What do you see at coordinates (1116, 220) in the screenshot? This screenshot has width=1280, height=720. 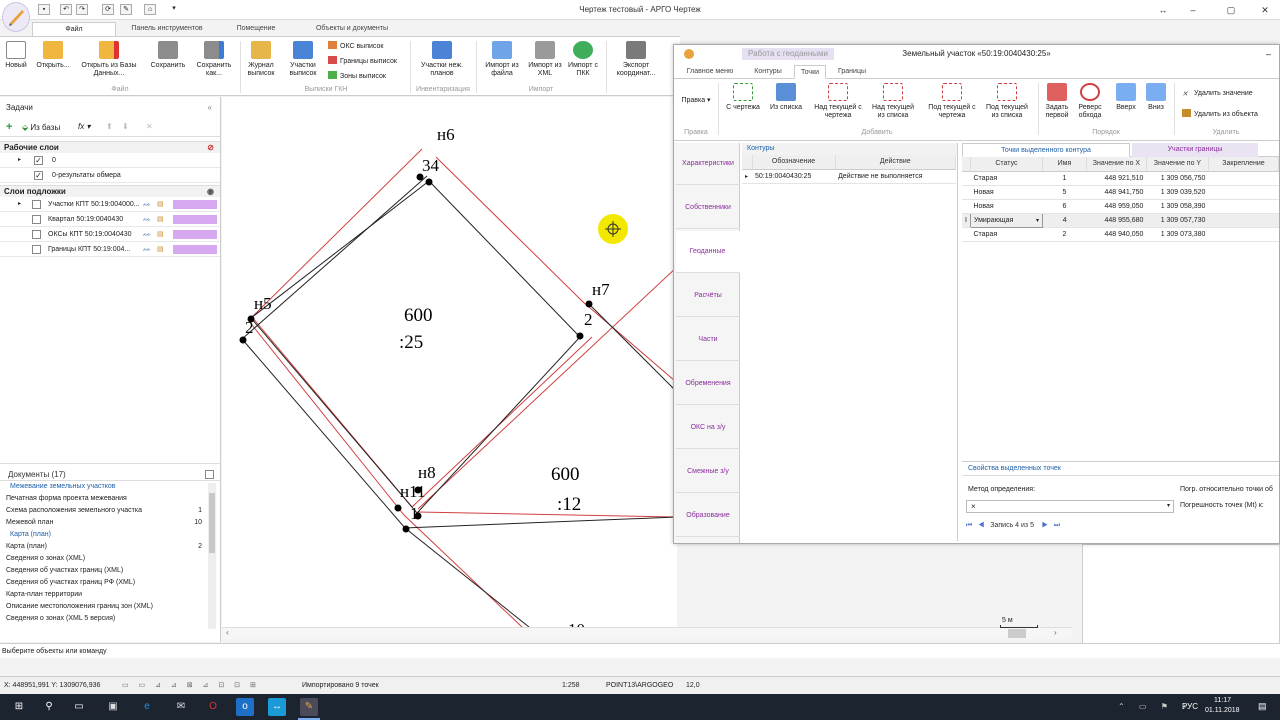 I see `point-x-cell: 448 955,680` at bounding box center [1116, 220].